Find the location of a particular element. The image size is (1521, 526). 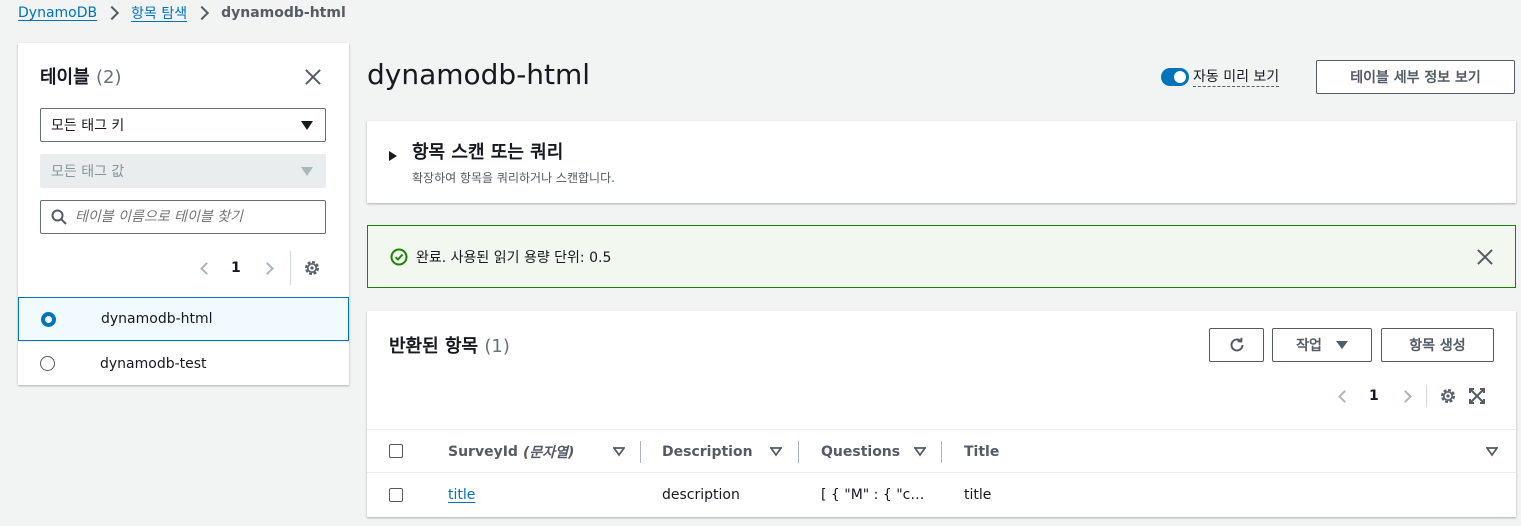

cell-description: description is located at coordinates (701, 495).